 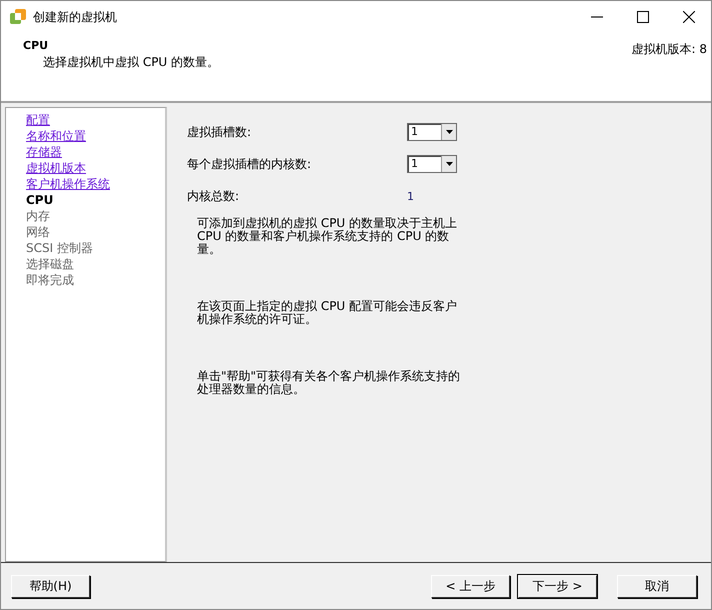 I want to click on info-text: 单击"帮助"可获得有关各个客户机操作系统支持的处理器数量的信息。, so click(x=329, y=383).